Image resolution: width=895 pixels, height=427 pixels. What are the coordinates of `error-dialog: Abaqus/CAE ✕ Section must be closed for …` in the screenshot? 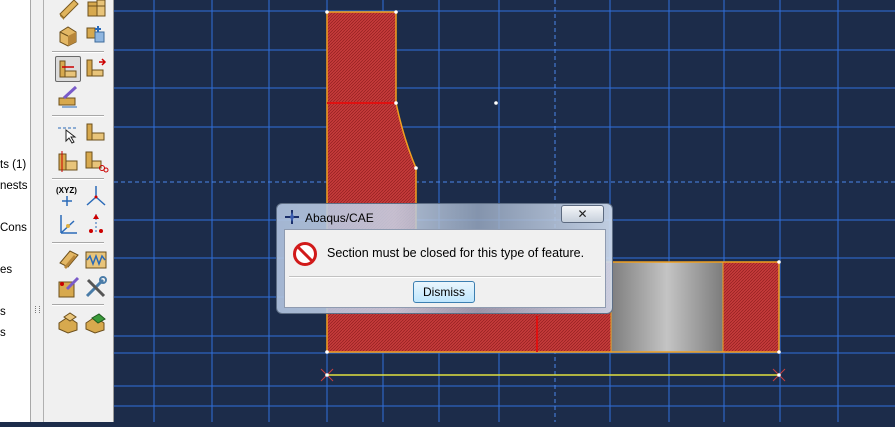 It's located at (444, 258).